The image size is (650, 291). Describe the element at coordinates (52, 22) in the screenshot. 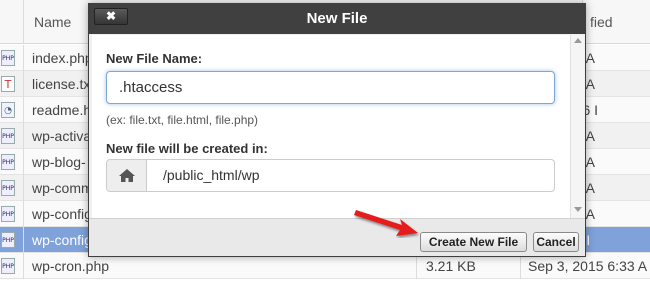

I see `column-header-name: Name` at that location.